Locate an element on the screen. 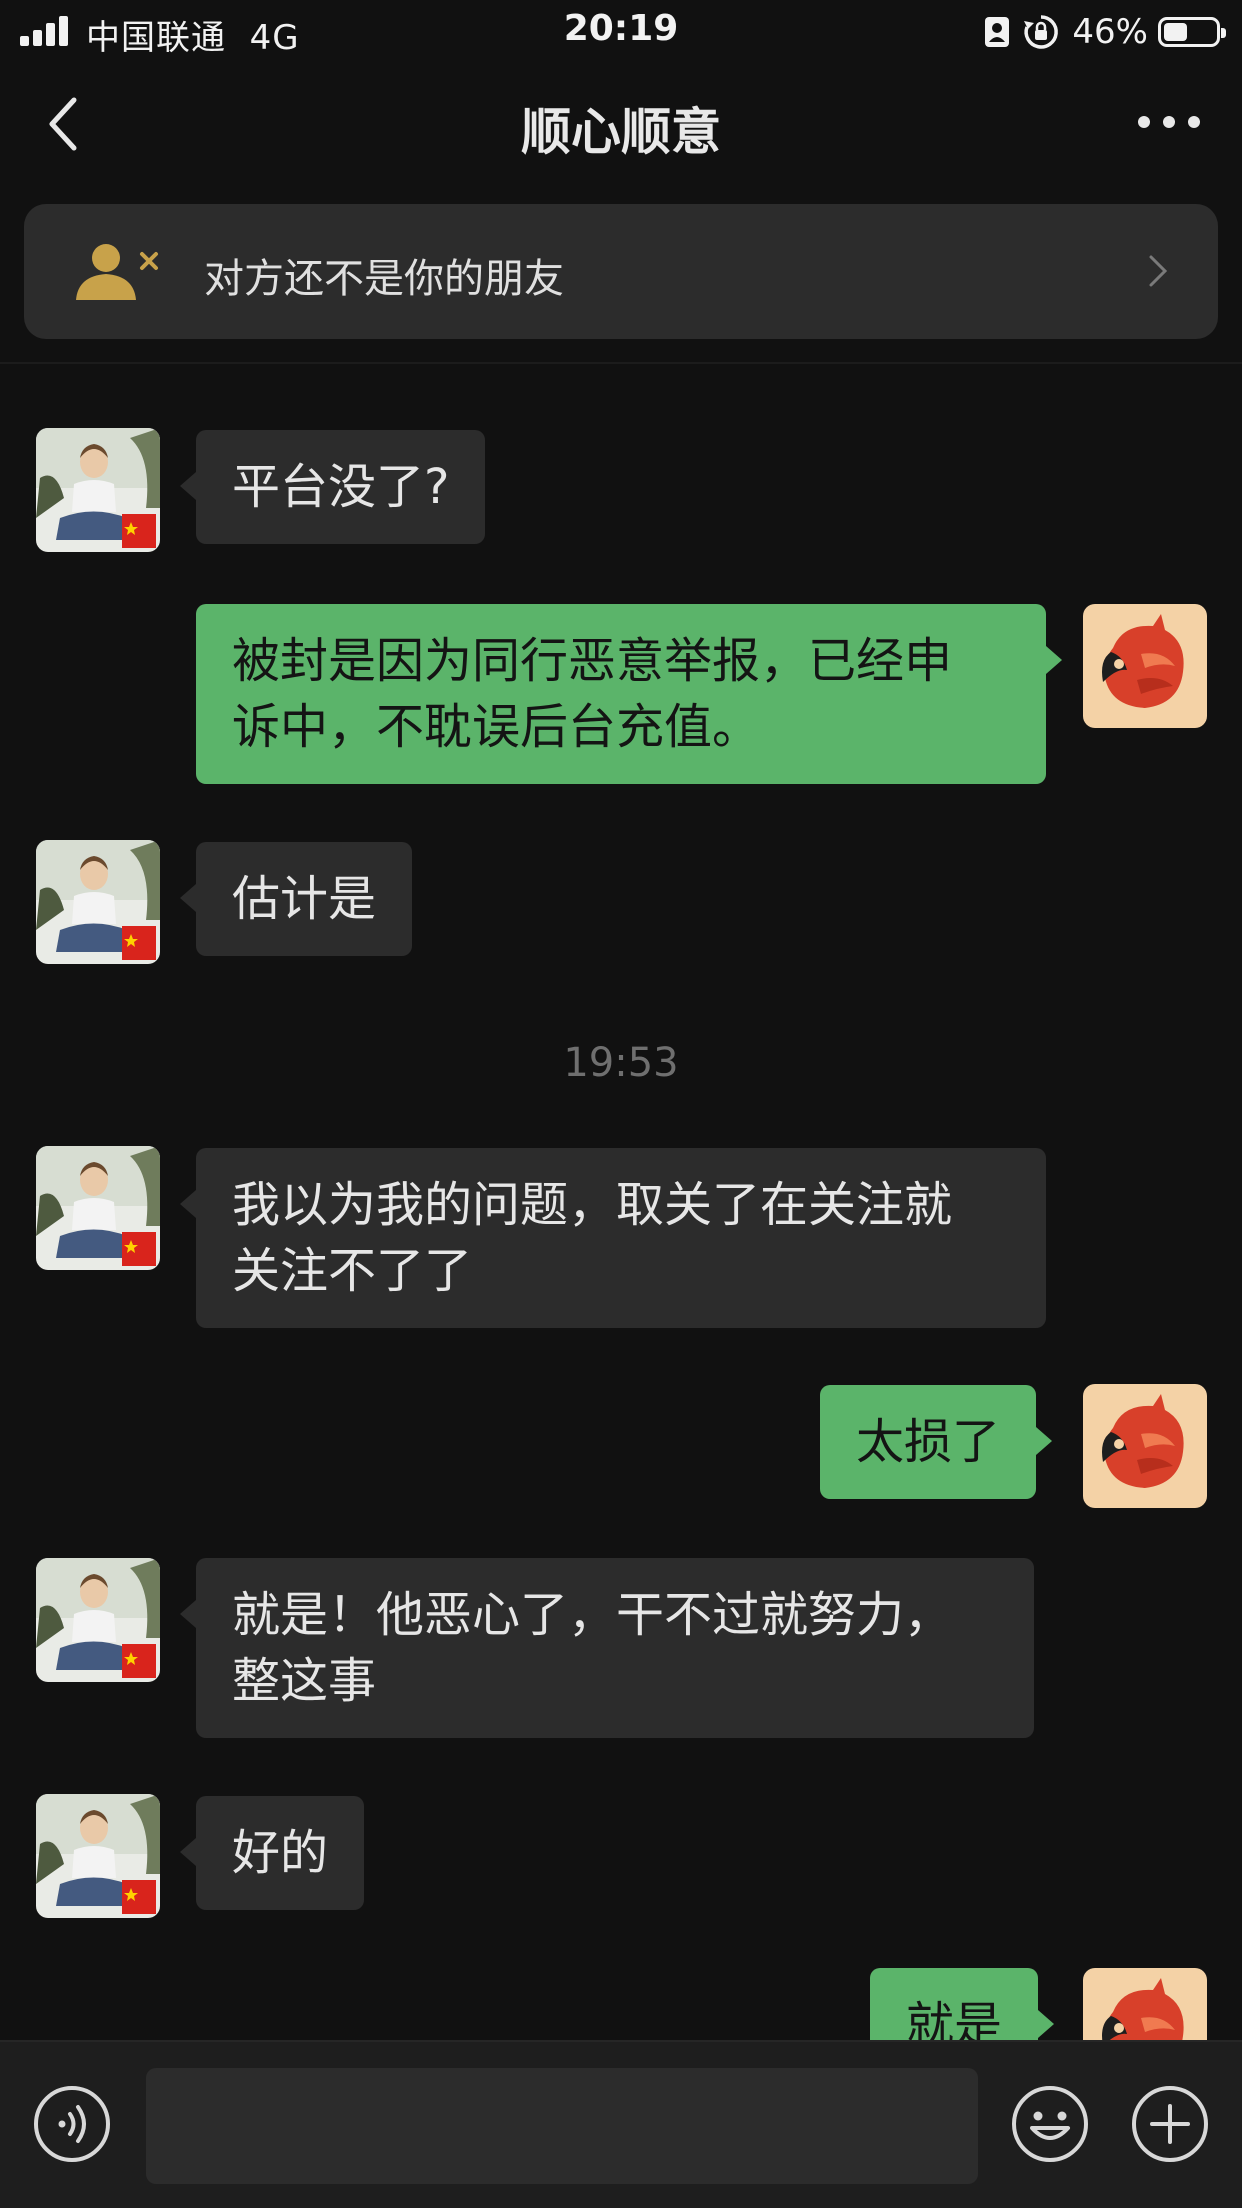 This screenshot has height=2208, width=1242. more-dots-icon is located at coordinates (1169, 122).